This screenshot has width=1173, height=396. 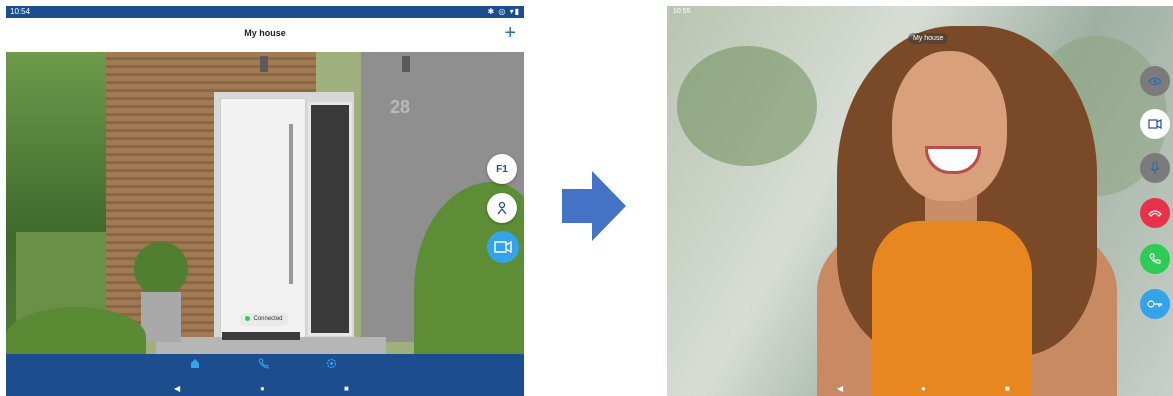 I want to click on status-time: 10:54, so click(x=20, y=11).